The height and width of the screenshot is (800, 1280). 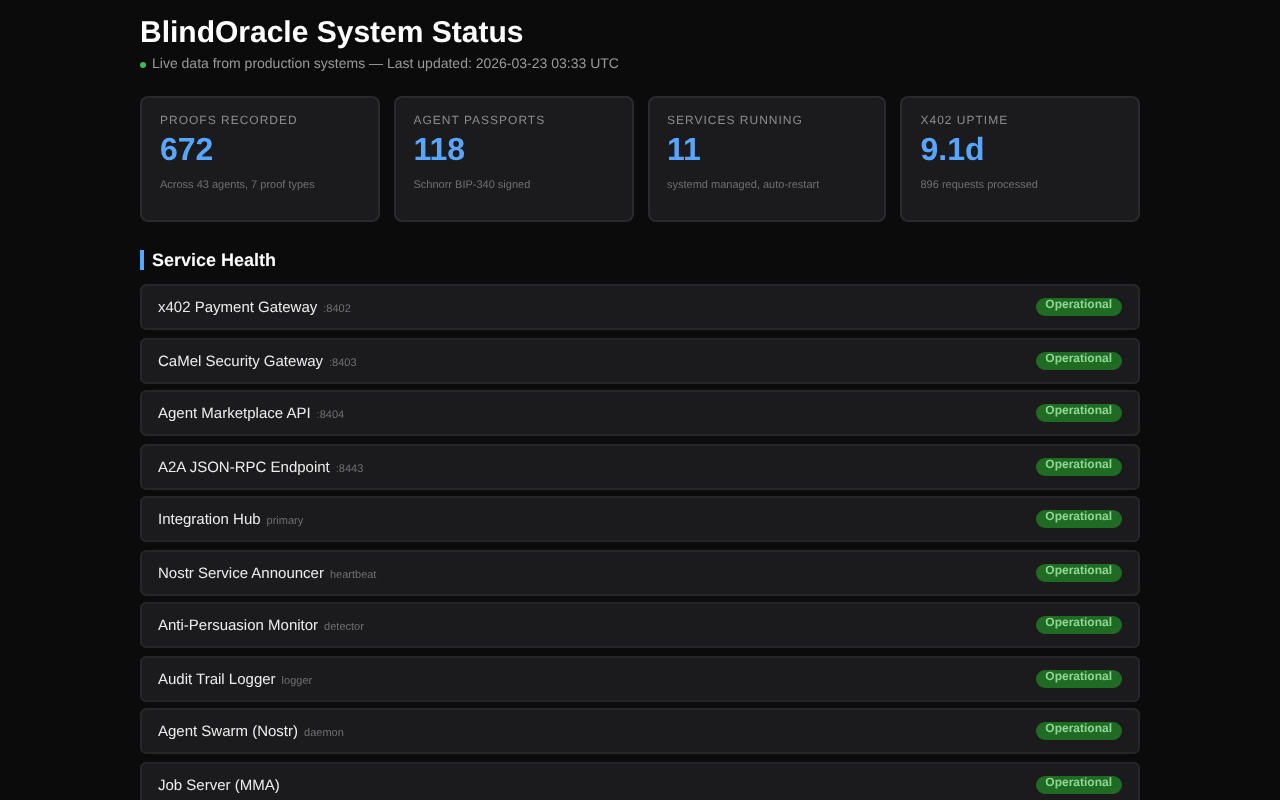 I want to click on stat-value: 9.1d, so click(x=952, y=152).